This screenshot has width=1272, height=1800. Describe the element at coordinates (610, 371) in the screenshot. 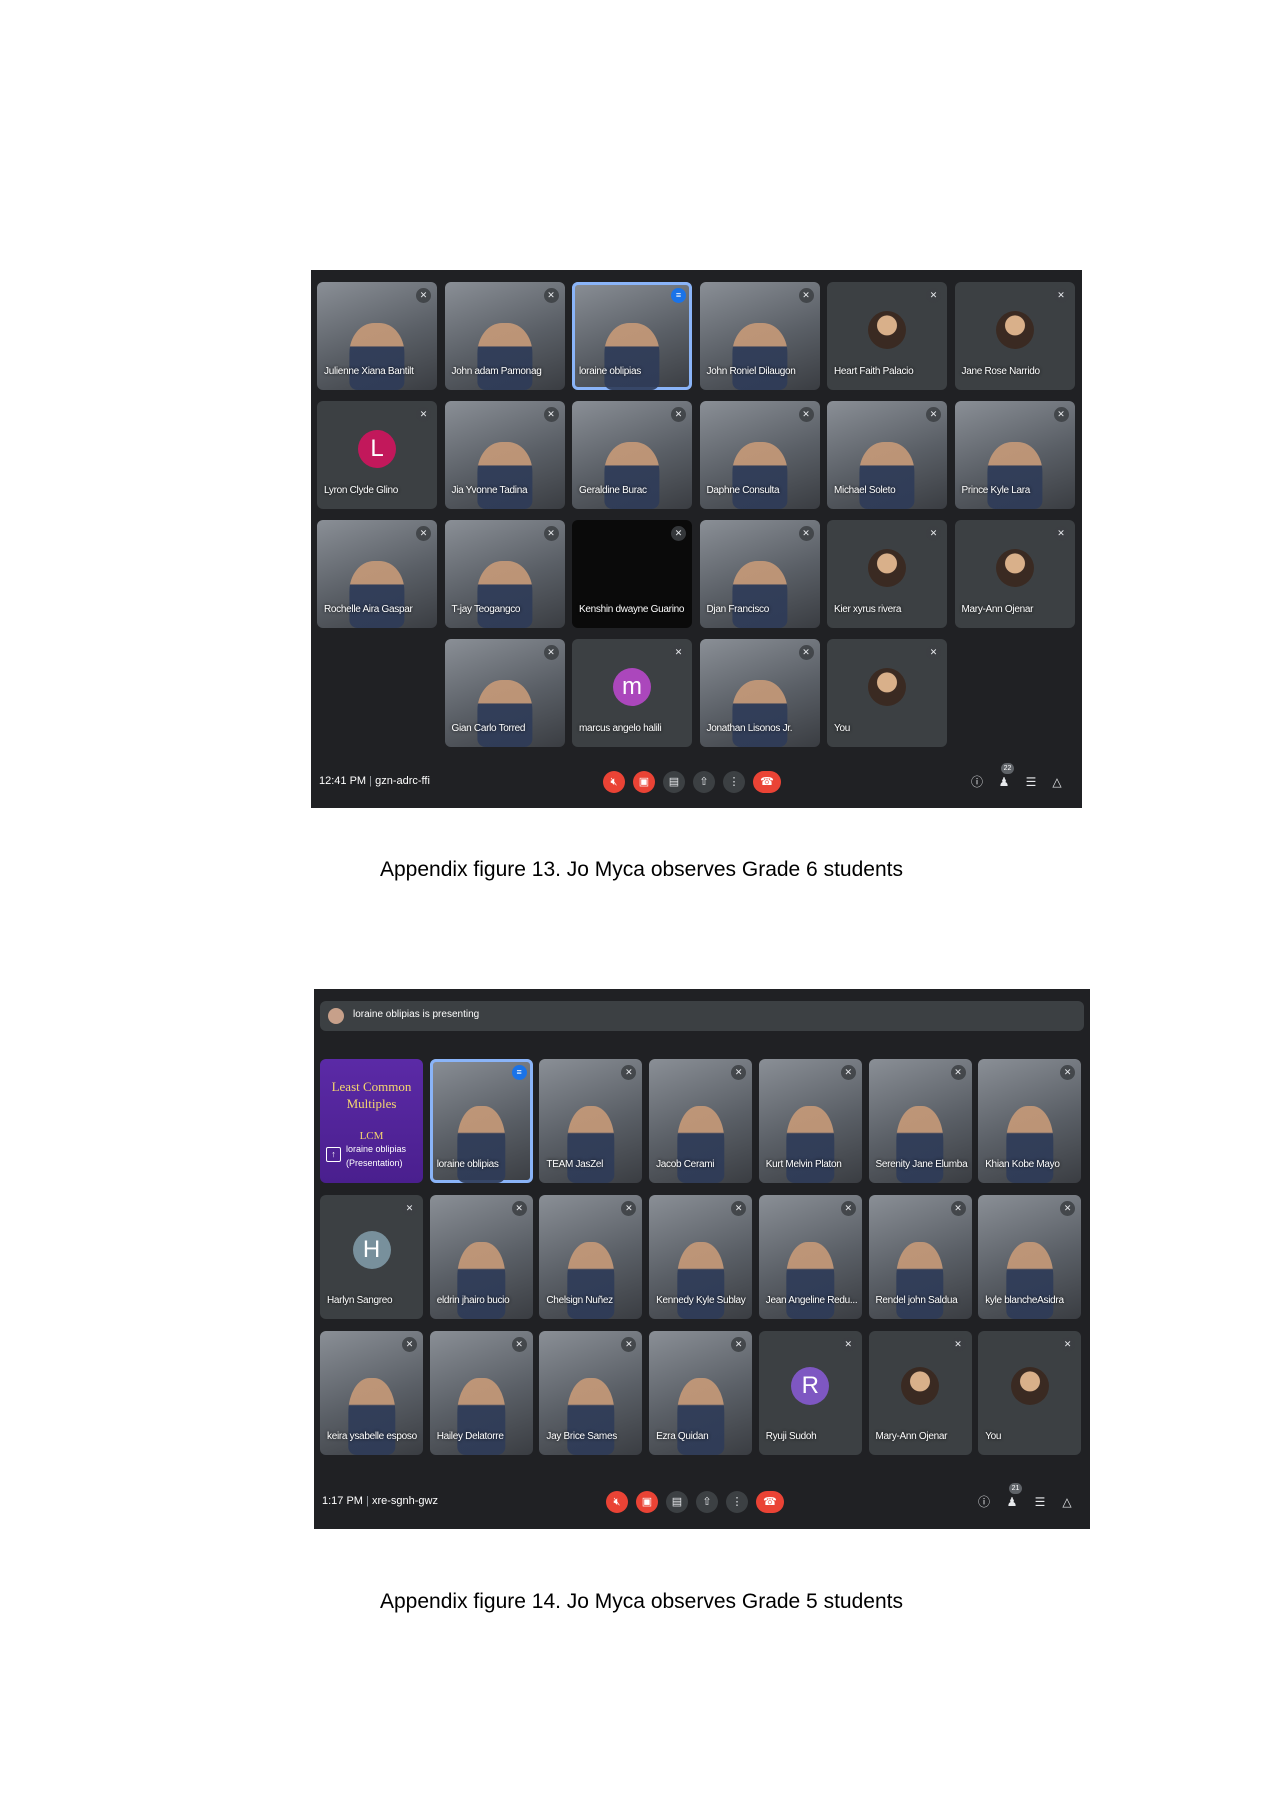

I see `participant-name: loraine oblipias` at that location.